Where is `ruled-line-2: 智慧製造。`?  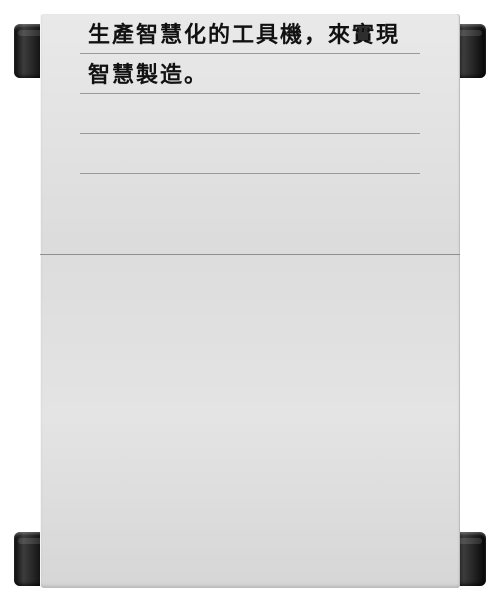
ruled-line-2: 智慧製造。 is located at coordinates (250, 74).